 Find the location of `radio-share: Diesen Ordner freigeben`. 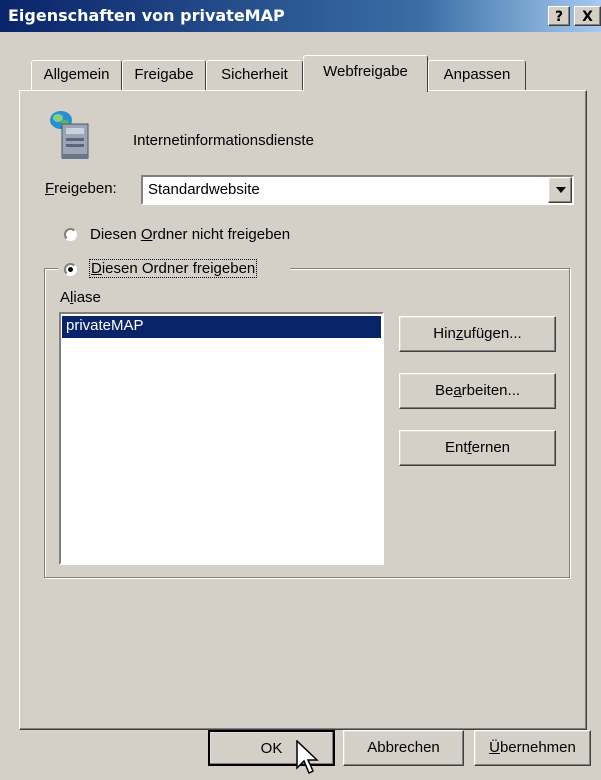

radio-share: Diesen Ordner freigeben is located at coordinates (174, 269).